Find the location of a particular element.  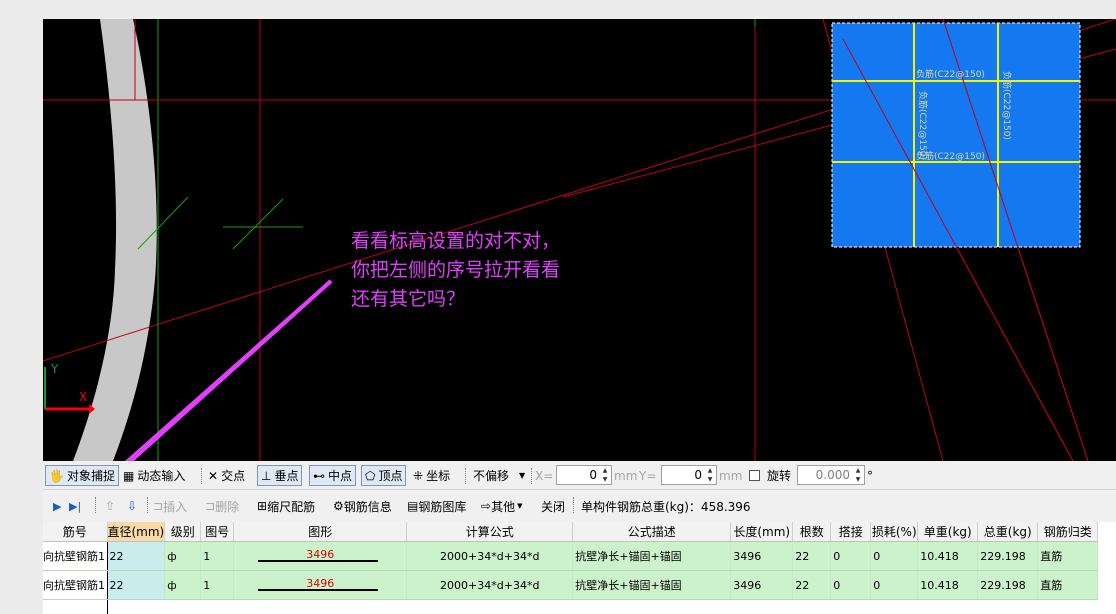

rebar-label: 负筋(C22@150) is located at coordinates (950, 74).